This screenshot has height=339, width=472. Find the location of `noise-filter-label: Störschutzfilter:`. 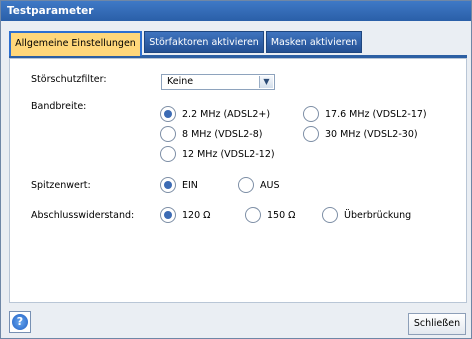

noise-filter-label: Störschutzfilter: is located at coordinates (69, 79).